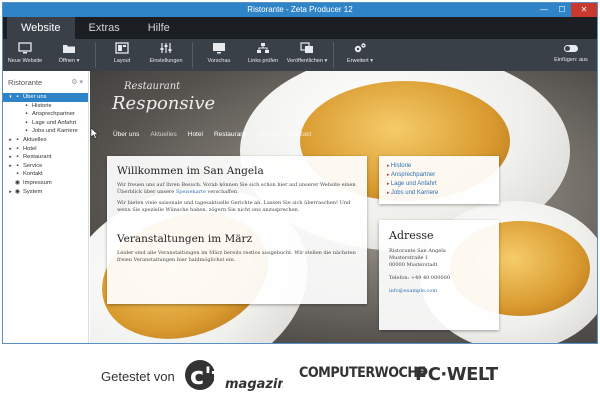 The height and width of the screenshot is (404, 600). I want to click on sidebar-item: ▪ Kontakt, so click(45, 174).